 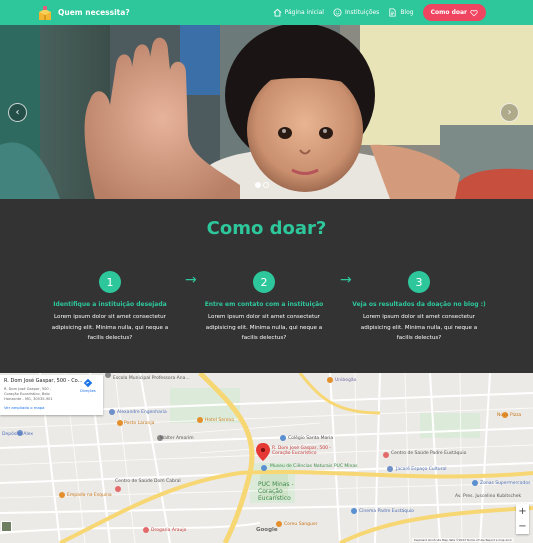 I want to click on map-label: Unibegão, so click(x=346, y=380).